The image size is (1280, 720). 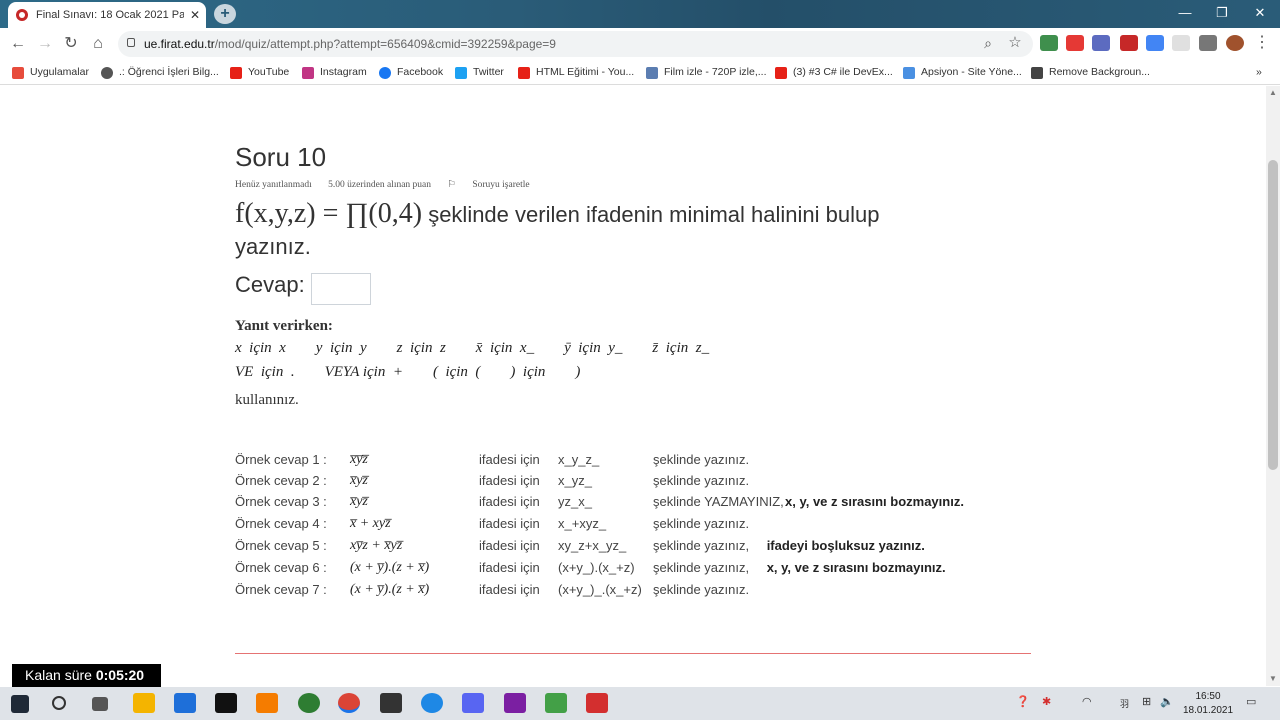 I want to click on example-code: yz_x_, so click(x=575, y=501).